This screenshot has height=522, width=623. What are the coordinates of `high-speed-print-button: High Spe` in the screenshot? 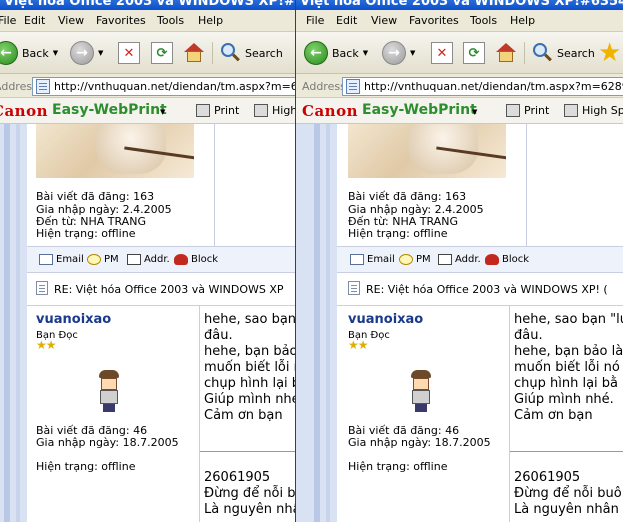 It's located at (602, 110).